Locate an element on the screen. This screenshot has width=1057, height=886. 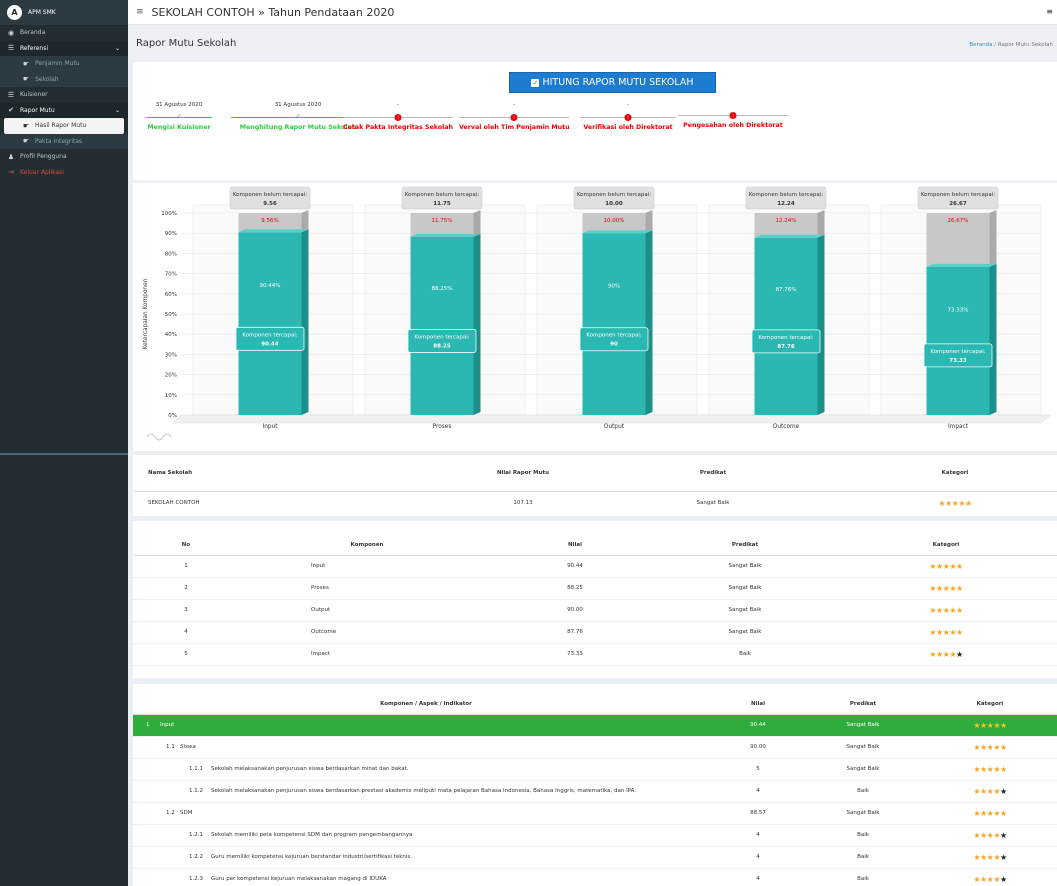
bar-achieved-side is located at coordinates (821, 324).